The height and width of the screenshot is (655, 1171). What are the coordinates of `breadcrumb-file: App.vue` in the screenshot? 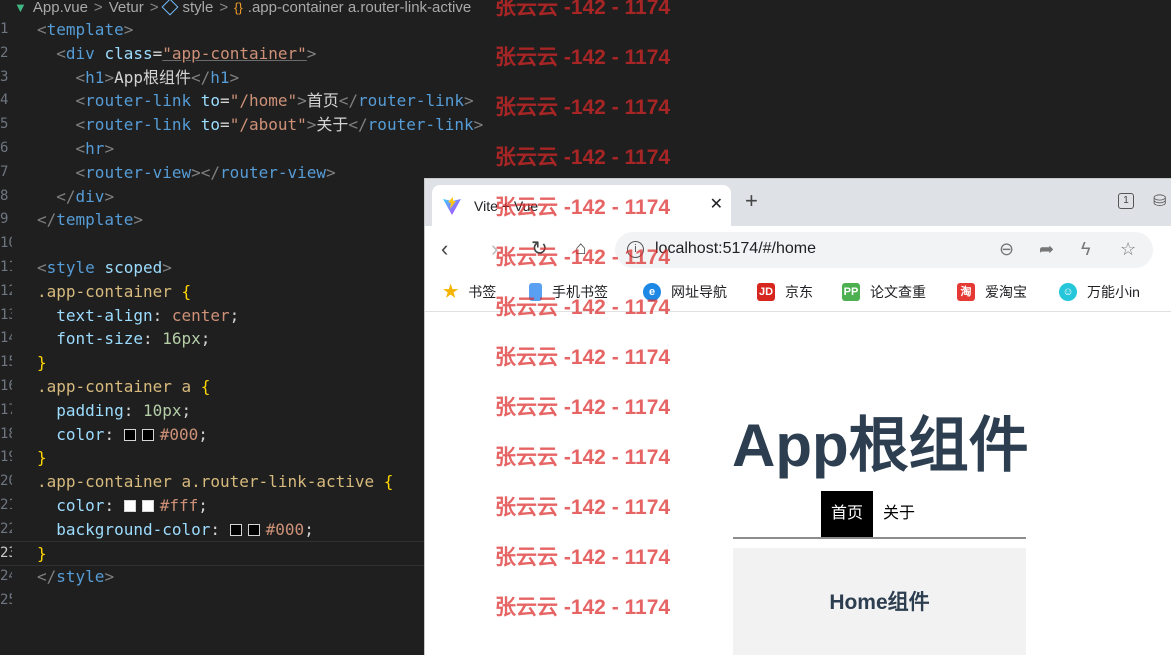 It's located at (60, 8).